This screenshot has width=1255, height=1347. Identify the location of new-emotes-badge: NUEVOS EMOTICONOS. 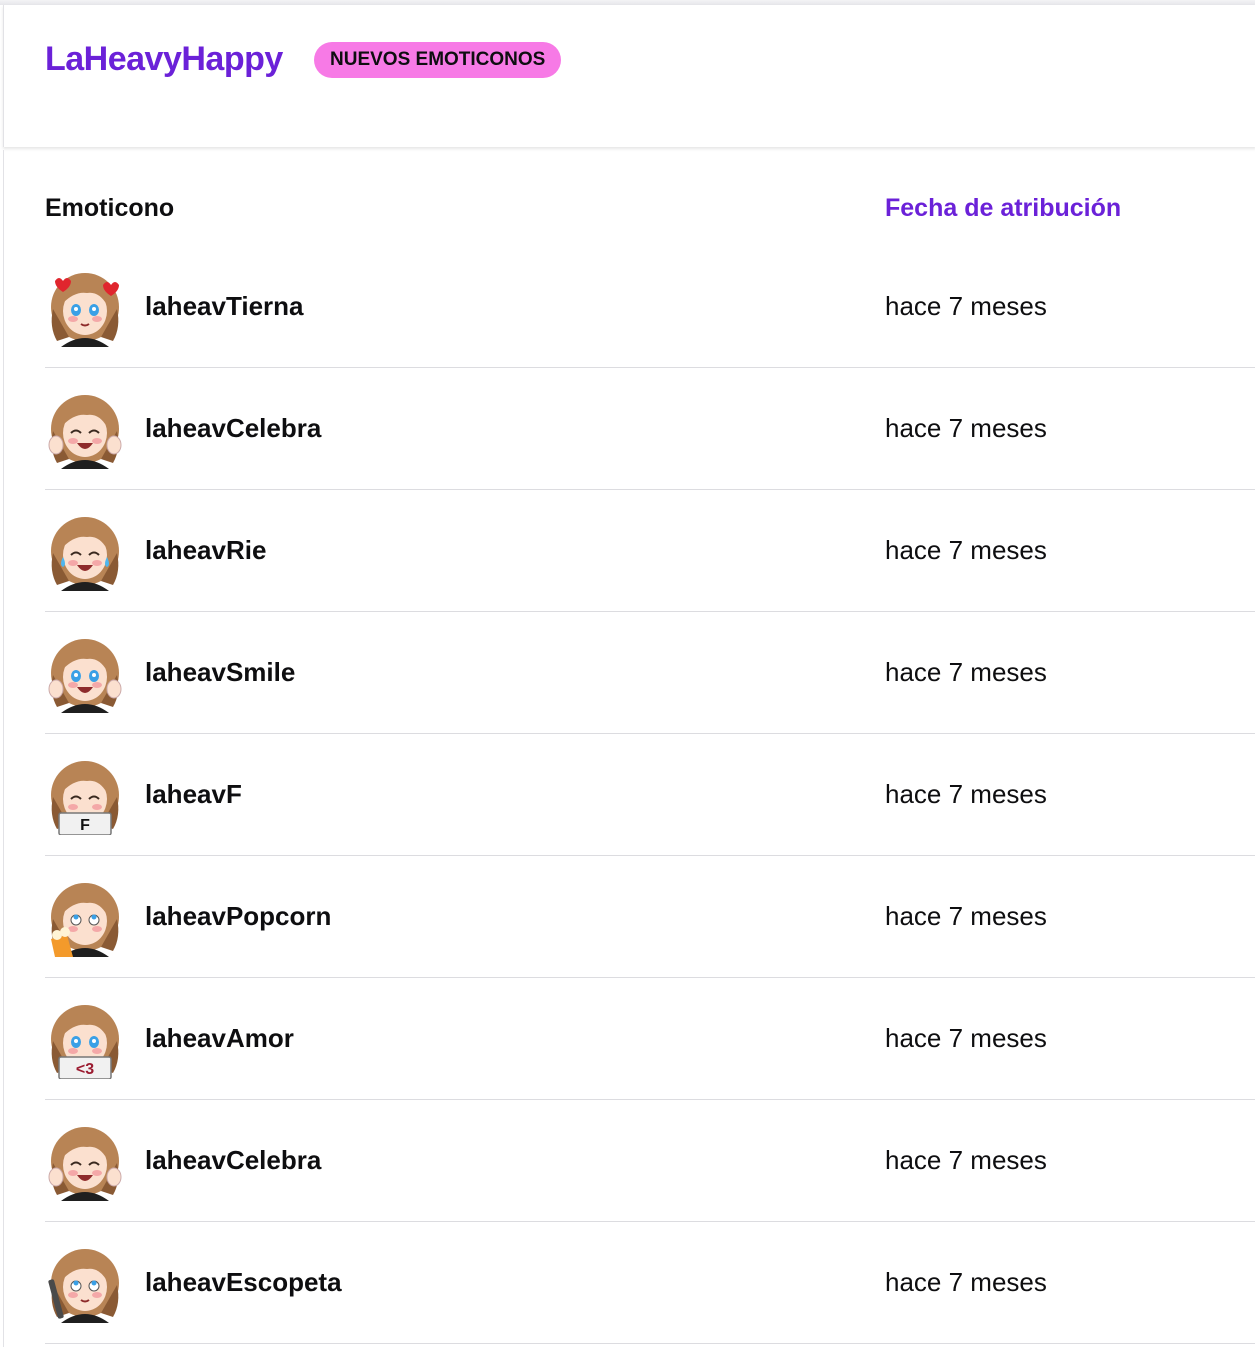
(438, 60).